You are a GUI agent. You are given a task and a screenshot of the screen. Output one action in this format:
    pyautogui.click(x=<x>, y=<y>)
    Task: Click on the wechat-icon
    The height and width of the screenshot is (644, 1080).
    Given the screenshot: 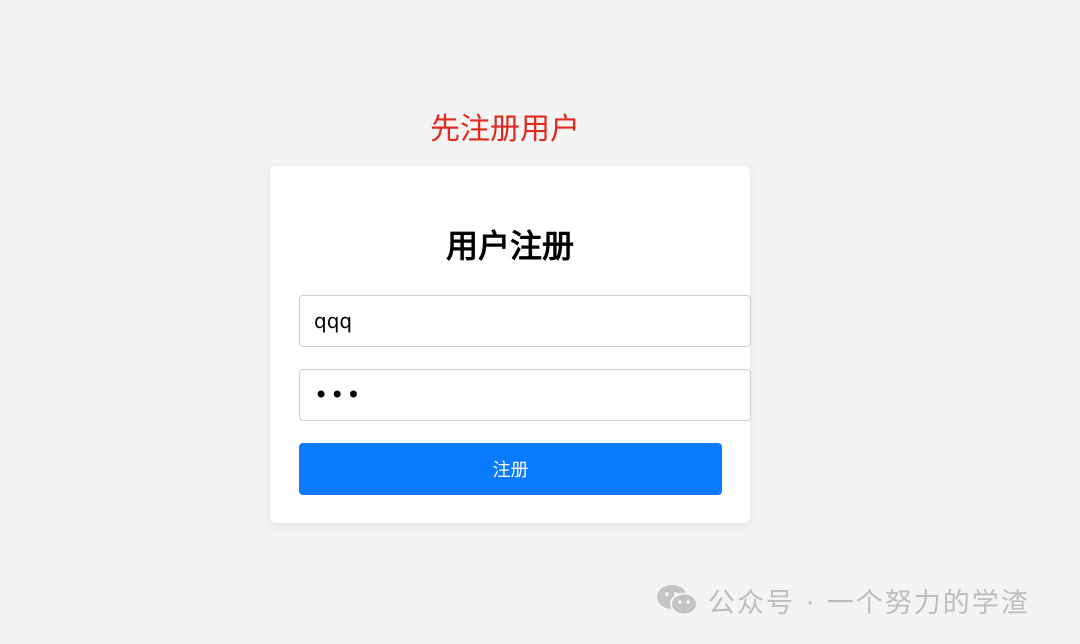 What is the action you would take?
    pyautogui.click(x=677, y=600)
    